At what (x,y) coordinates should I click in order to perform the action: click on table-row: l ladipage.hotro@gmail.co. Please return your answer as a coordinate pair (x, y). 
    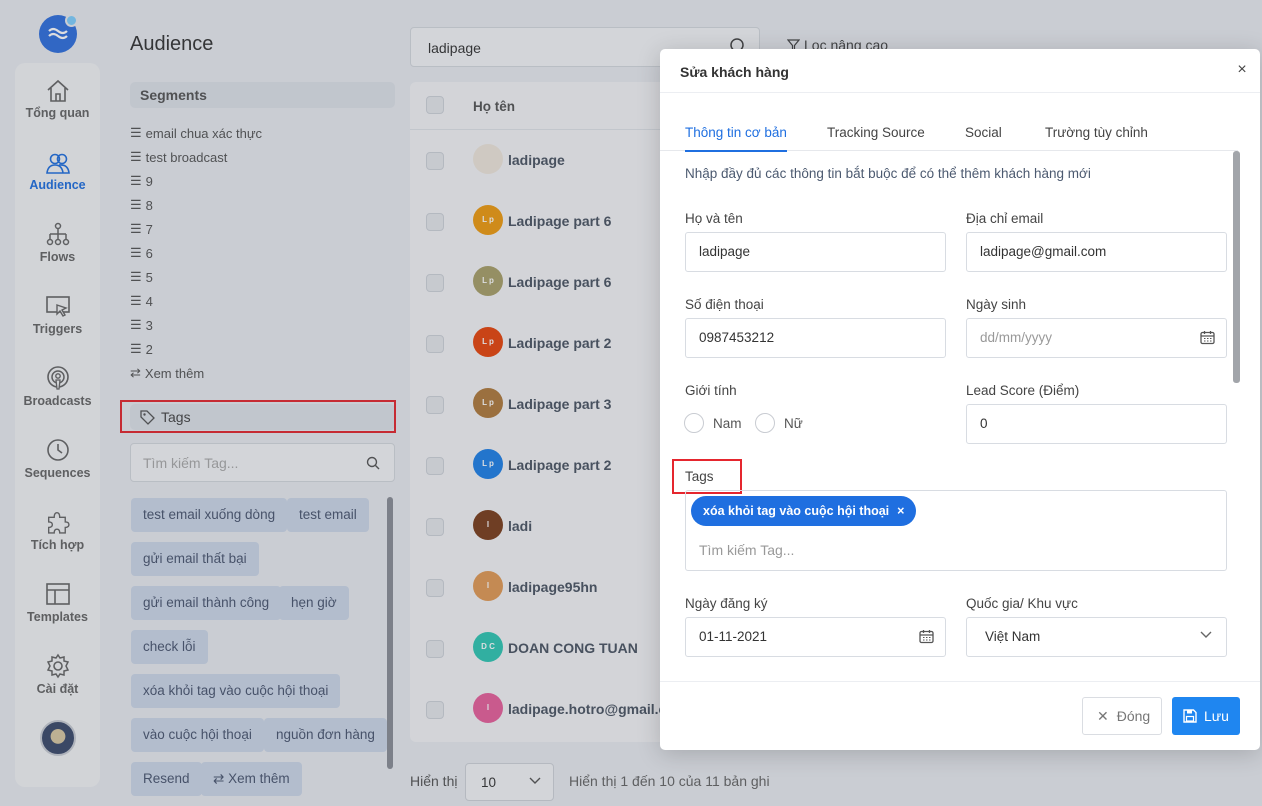
    Looking at the image, I should click on (540, 709).